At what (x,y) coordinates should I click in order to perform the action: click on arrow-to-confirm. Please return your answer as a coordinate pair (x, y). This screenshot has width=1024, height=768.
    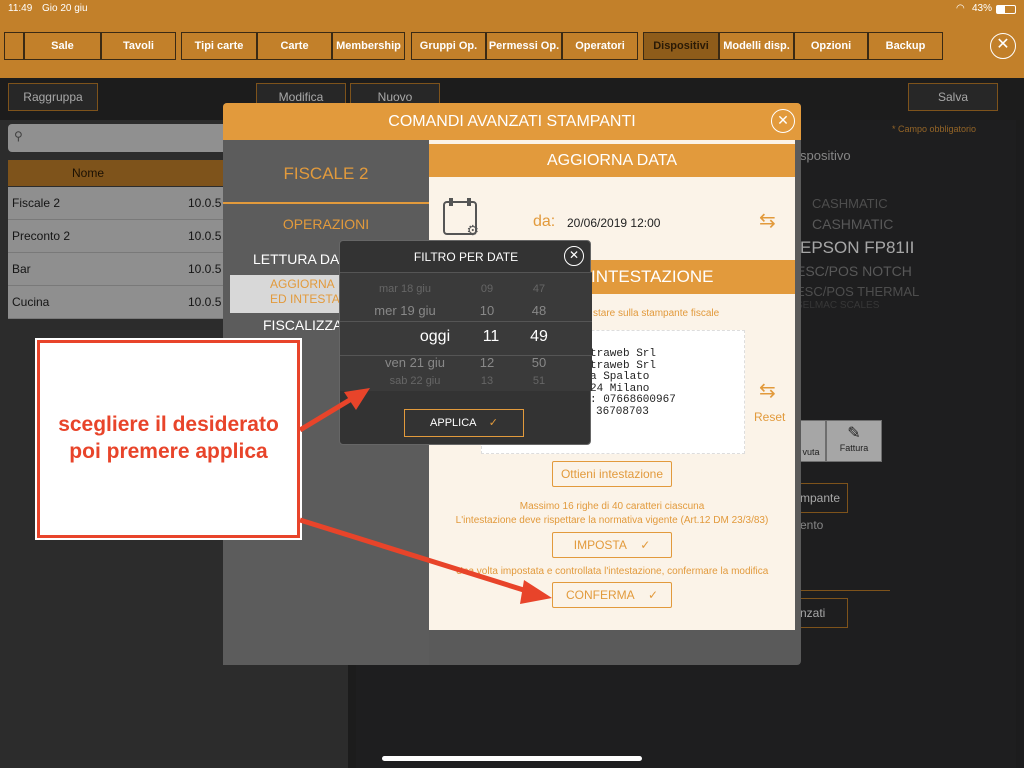
    Looking at the image, I should click on (415, 556).